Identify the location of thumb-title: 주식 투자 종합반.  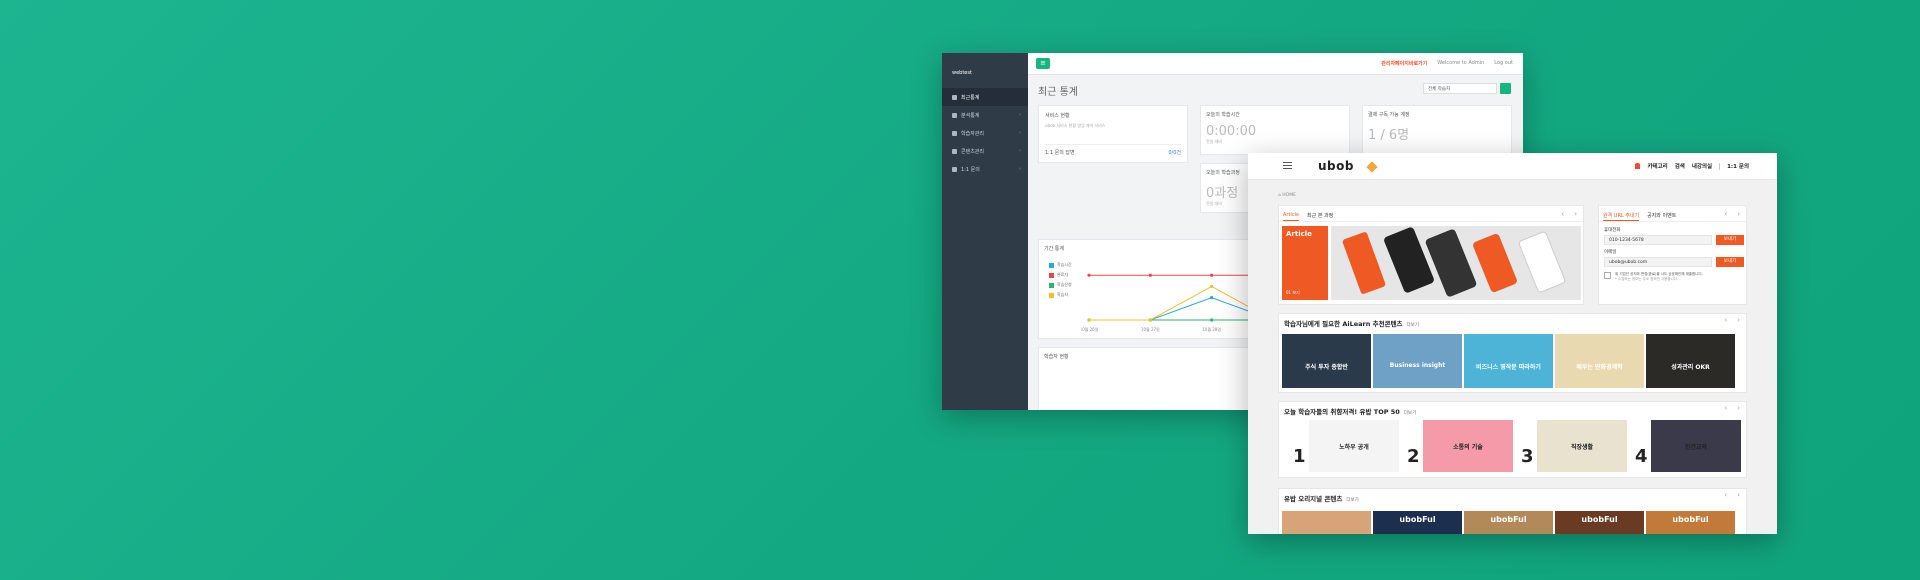
(1326, 367).